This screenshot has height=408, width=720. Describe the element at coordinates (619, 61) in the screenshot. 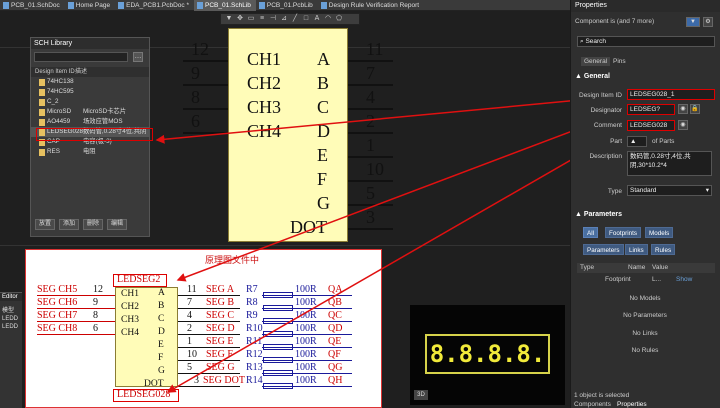

I see `tab-pins: Pins` at that location.